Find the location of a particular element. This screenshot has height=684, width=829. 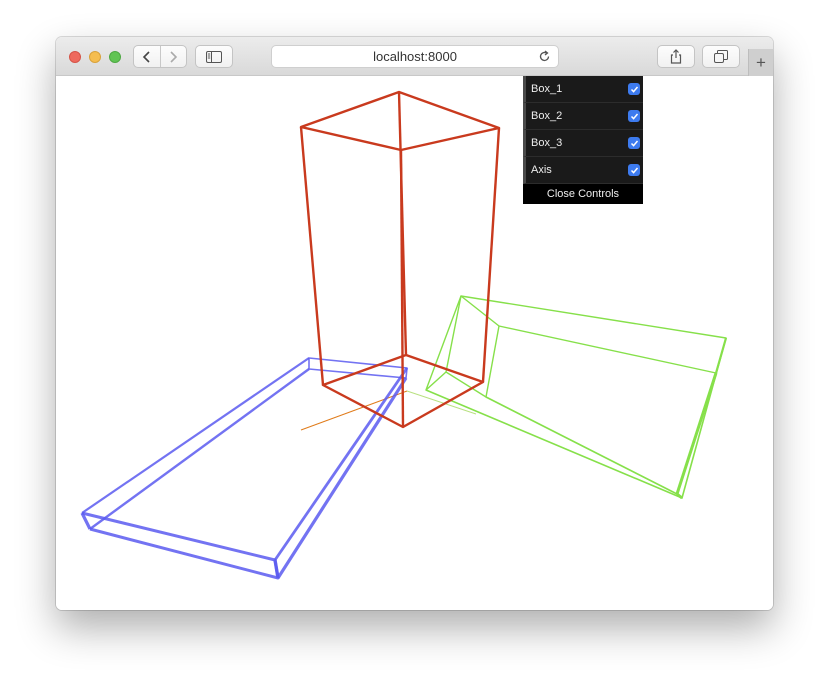

axis-checkbox is located at coordinates (634, 170).